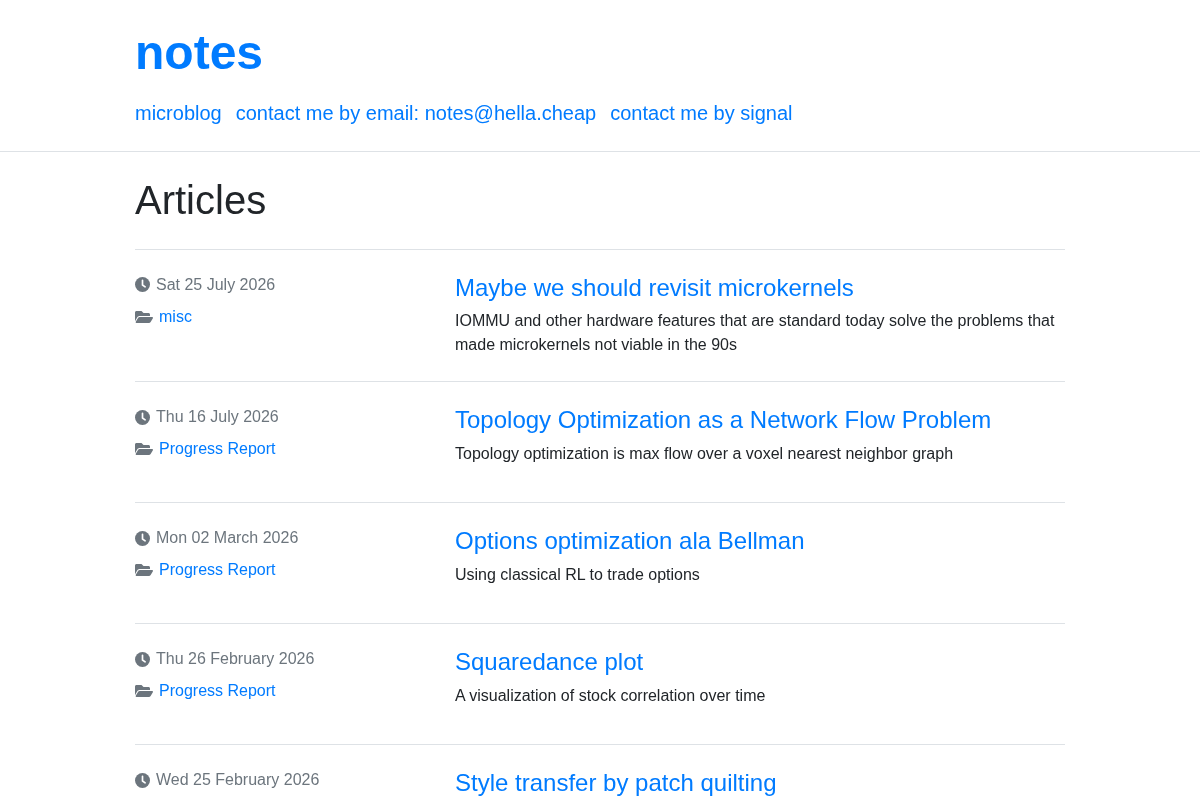 The width and height of the screenshot is (1200, 800). I want to click on article-date: Thu 26 February 2026, so click(235, 659).